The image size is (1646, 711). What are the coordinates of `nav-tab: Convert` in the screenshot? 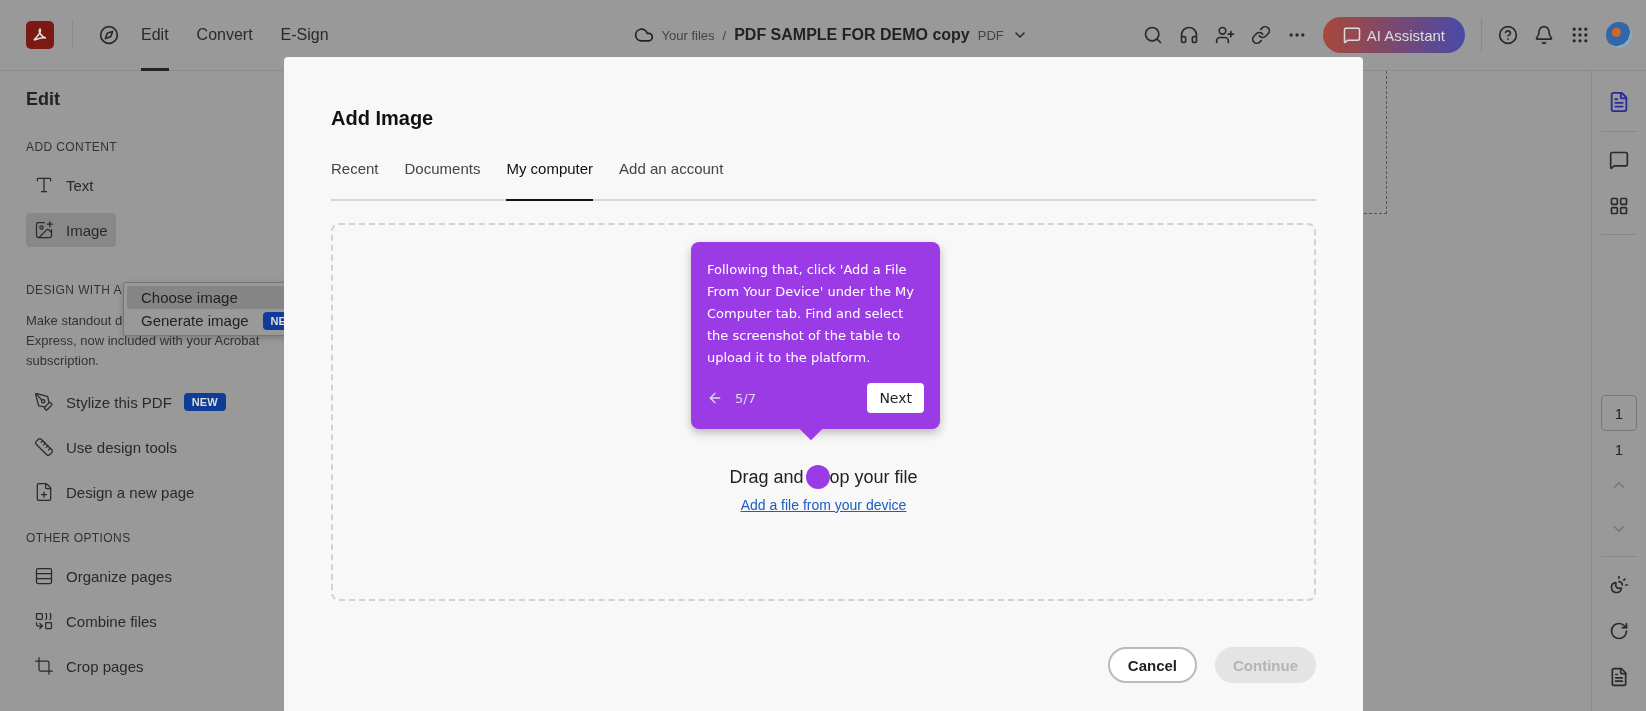 It's located at (224, 35).